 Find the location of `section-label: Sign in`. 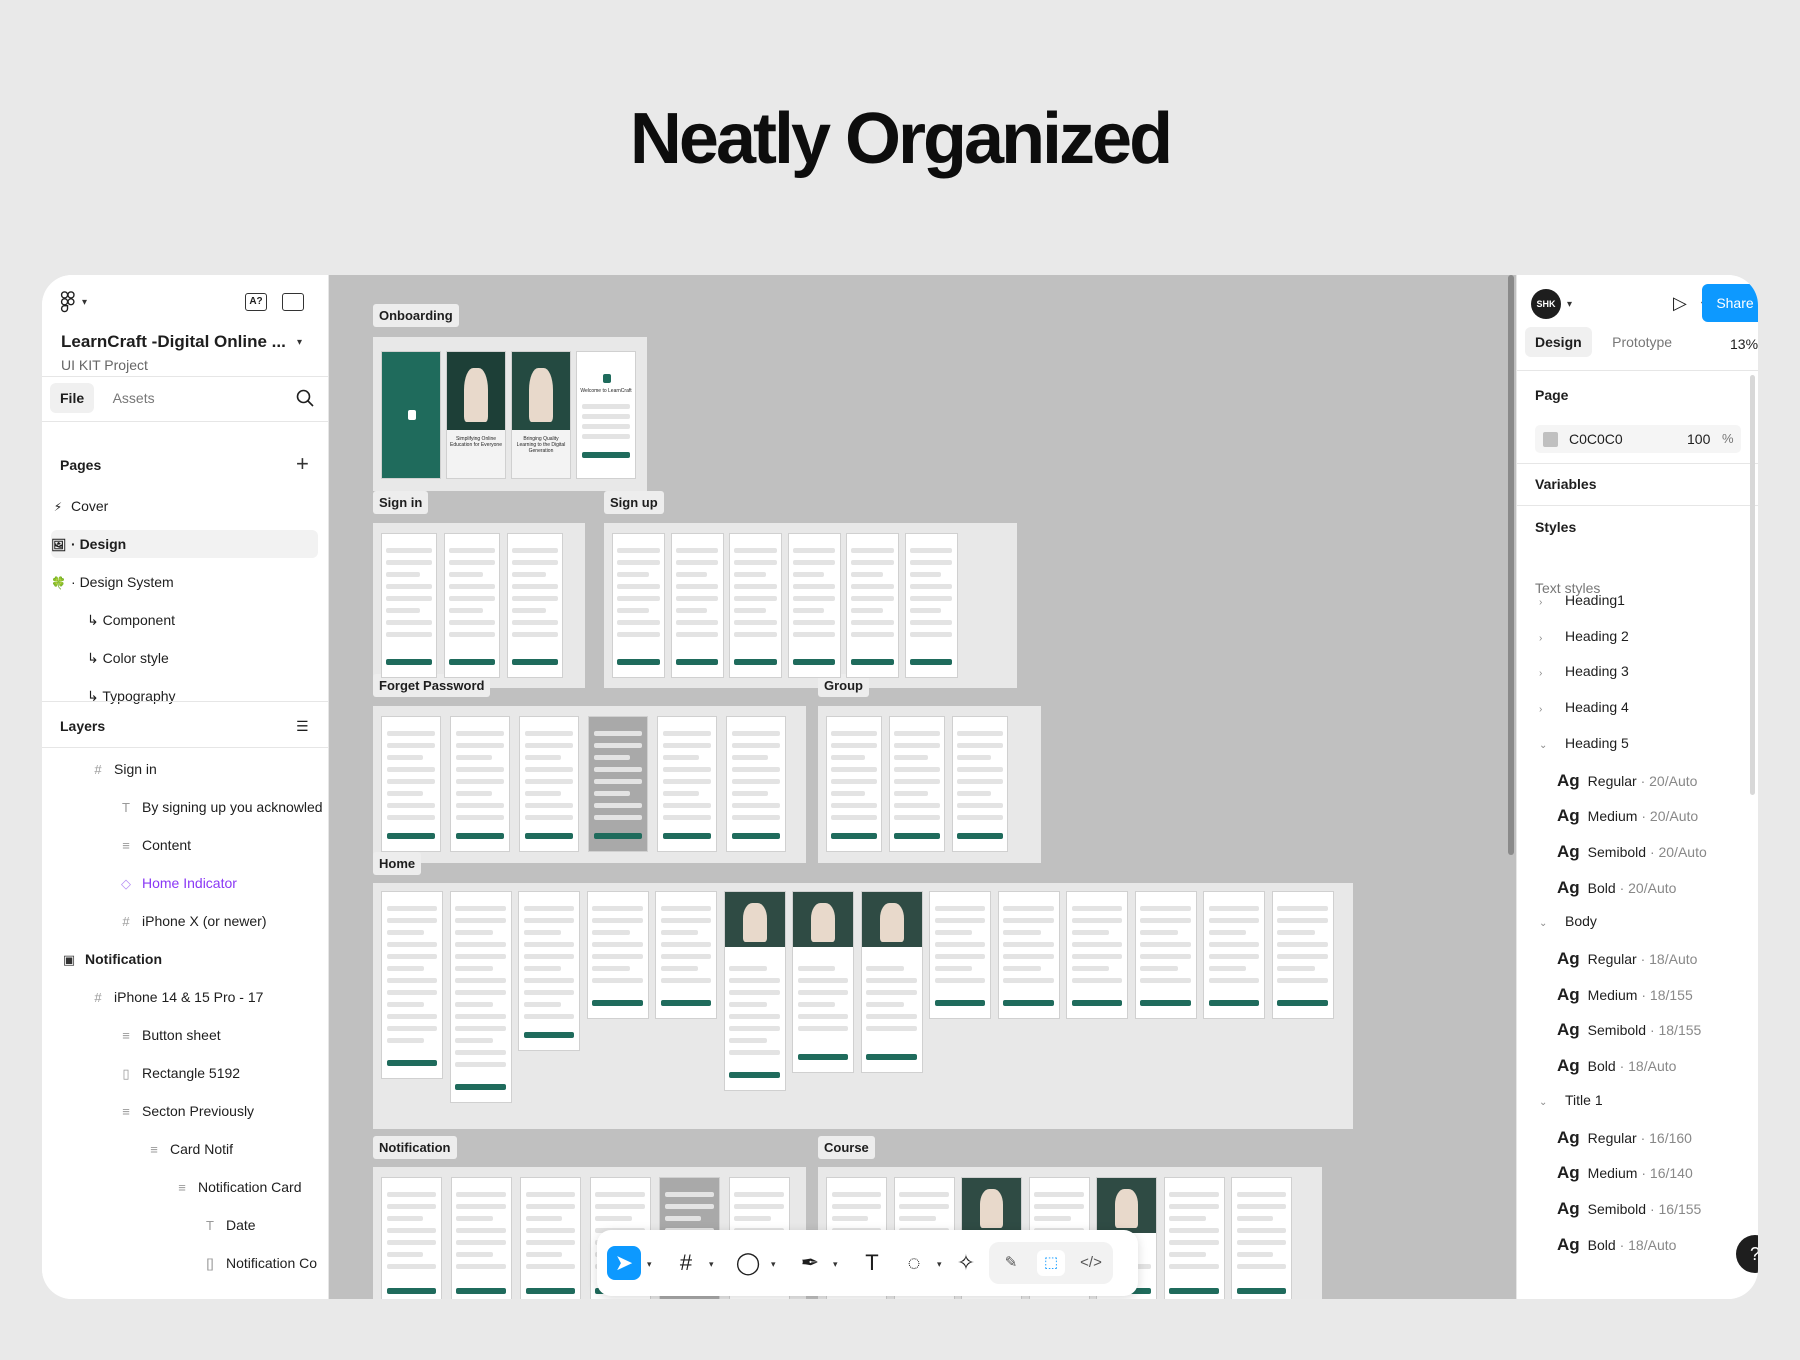

section-label: Sign in is located at coordinates (401, 502).